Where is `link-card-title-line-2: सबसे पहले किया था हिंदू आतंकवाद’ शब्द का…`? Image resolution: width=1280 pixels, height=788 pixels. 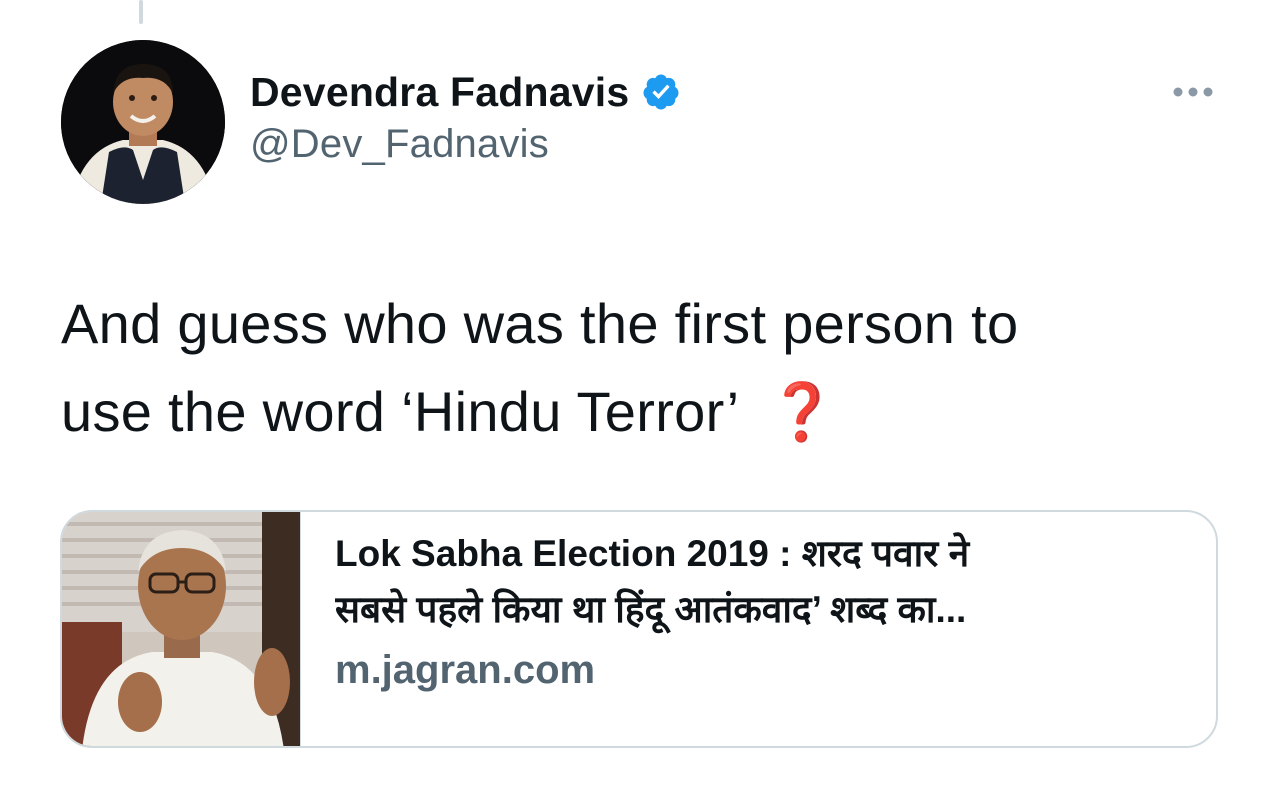 link-card-title-line-2: सबसे पहले किया था हिंदू आतंकवाद’ शब्द का… is located at coordinates (651, 609).